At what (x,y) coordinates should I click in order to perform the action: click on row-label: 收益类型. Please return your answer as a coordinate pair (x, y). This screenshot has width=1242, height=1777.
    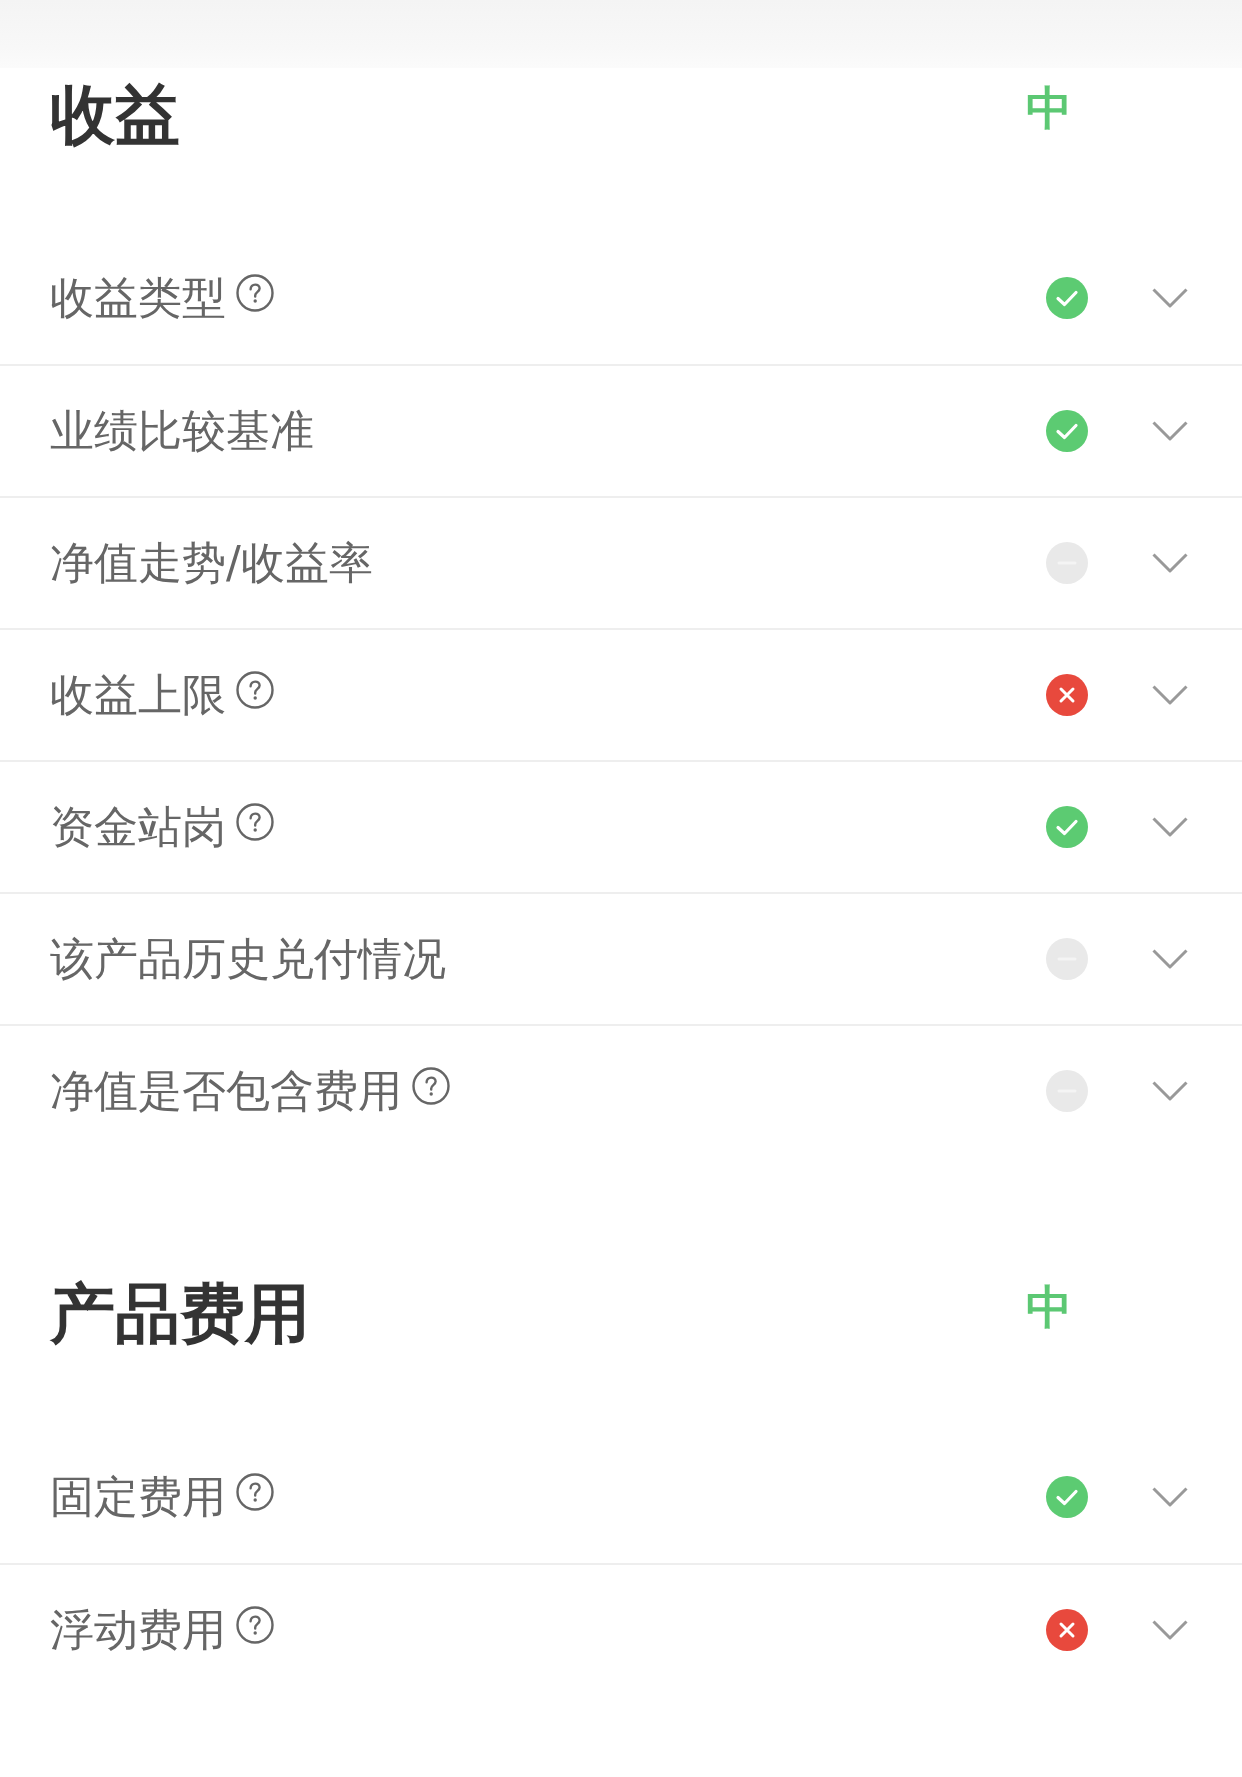
    Looking at the image, I should click on (138, 298).